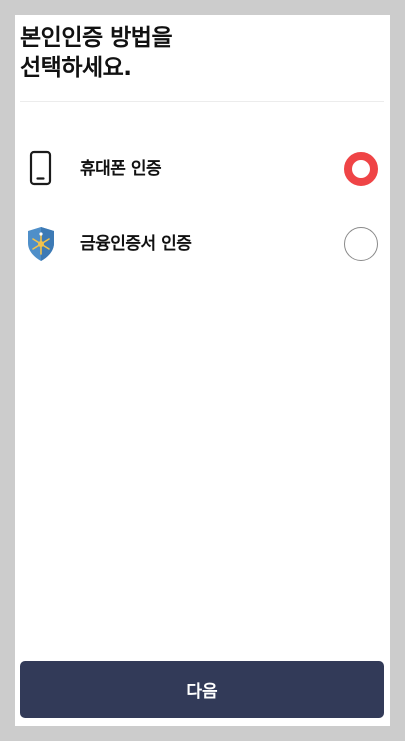  What do you see at coordinates (202, 244) in the screenshot?
I see `option-financial-cert-auth: 금융인증서 인증` at bounding box center [202, 244].